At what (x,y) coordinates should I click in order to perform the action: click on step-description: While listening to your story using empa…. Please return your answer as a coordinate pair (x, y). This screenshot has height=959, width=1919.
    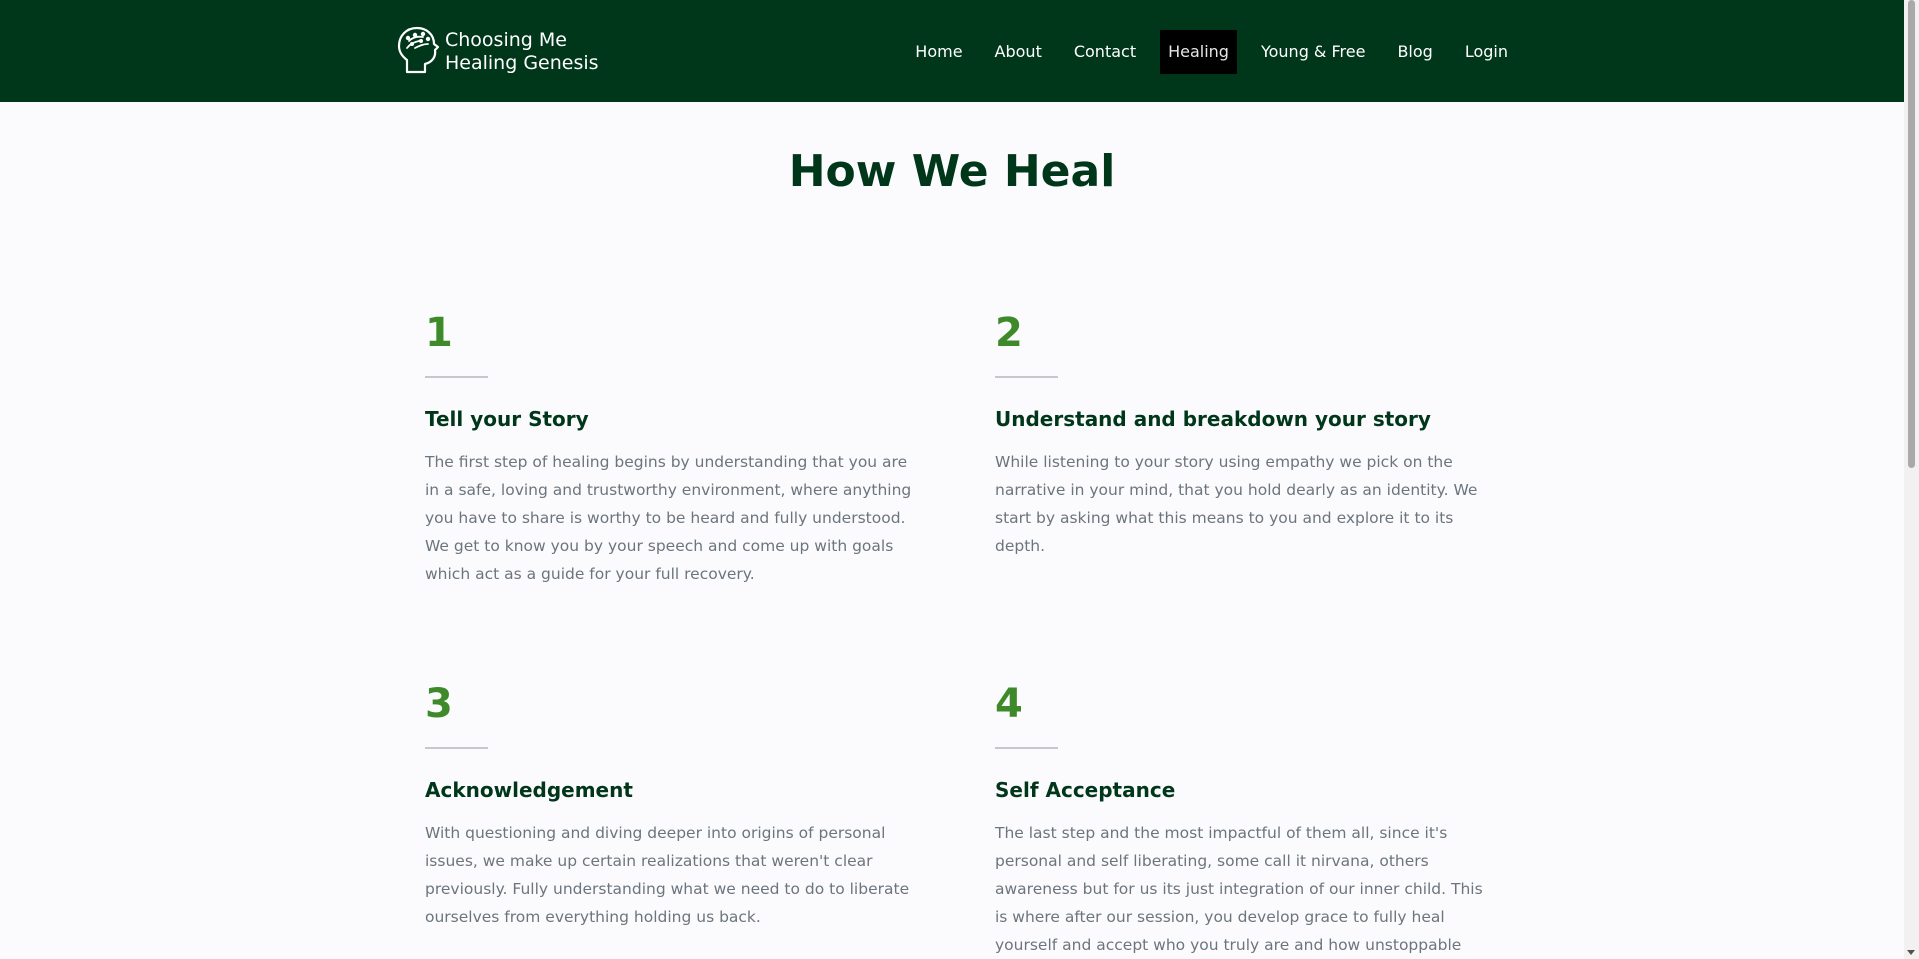
    Looking at the image, I should click on (1236, 504).